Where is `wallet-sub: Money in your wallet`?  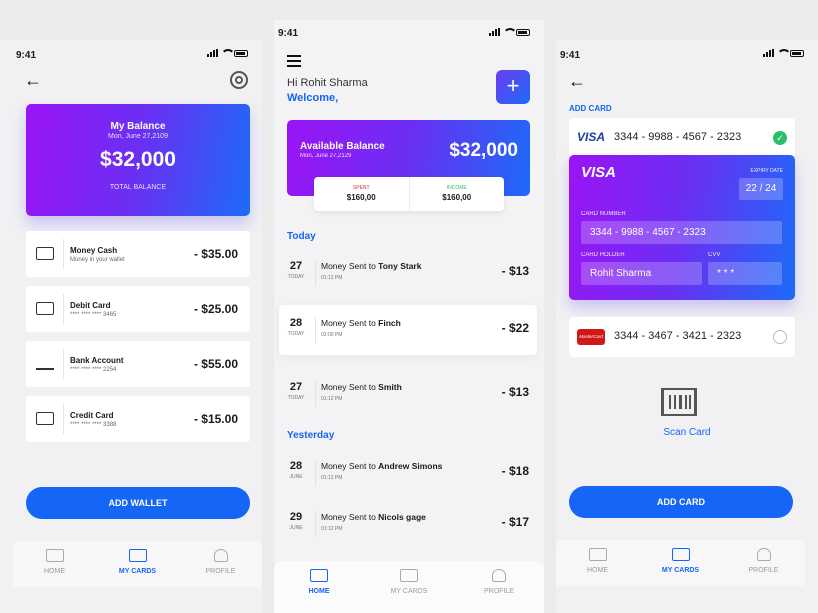 wallet-sub: Money in your wallet is located at coordinates (97, 260).